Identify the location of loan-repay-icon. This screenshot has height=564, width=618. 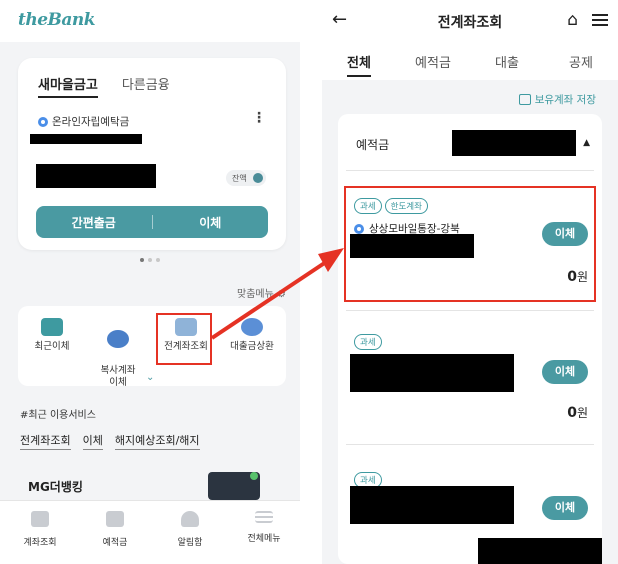
(252, 327).